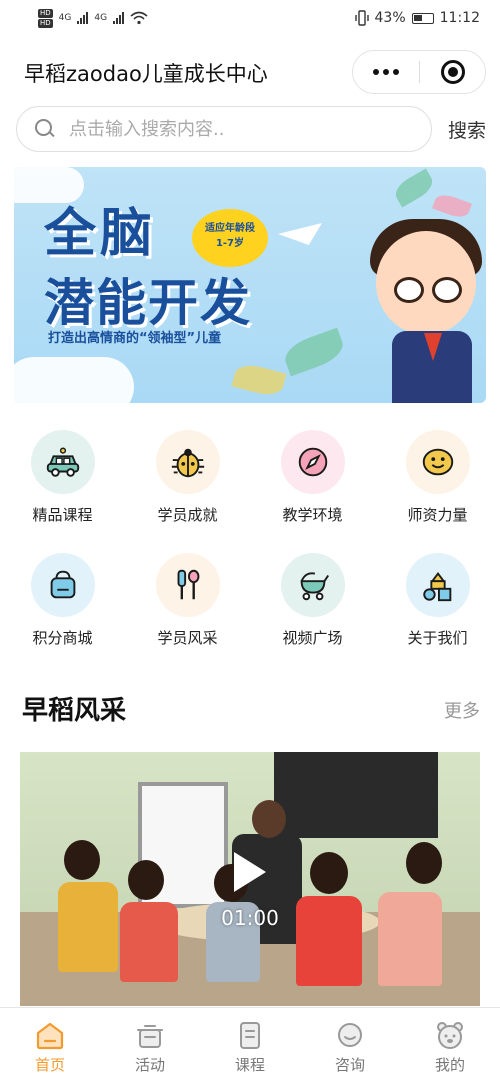  What do you see at coordinates (312, 462) in the screenshot?
I see `compass-icon` at bounding box center [312, 462].